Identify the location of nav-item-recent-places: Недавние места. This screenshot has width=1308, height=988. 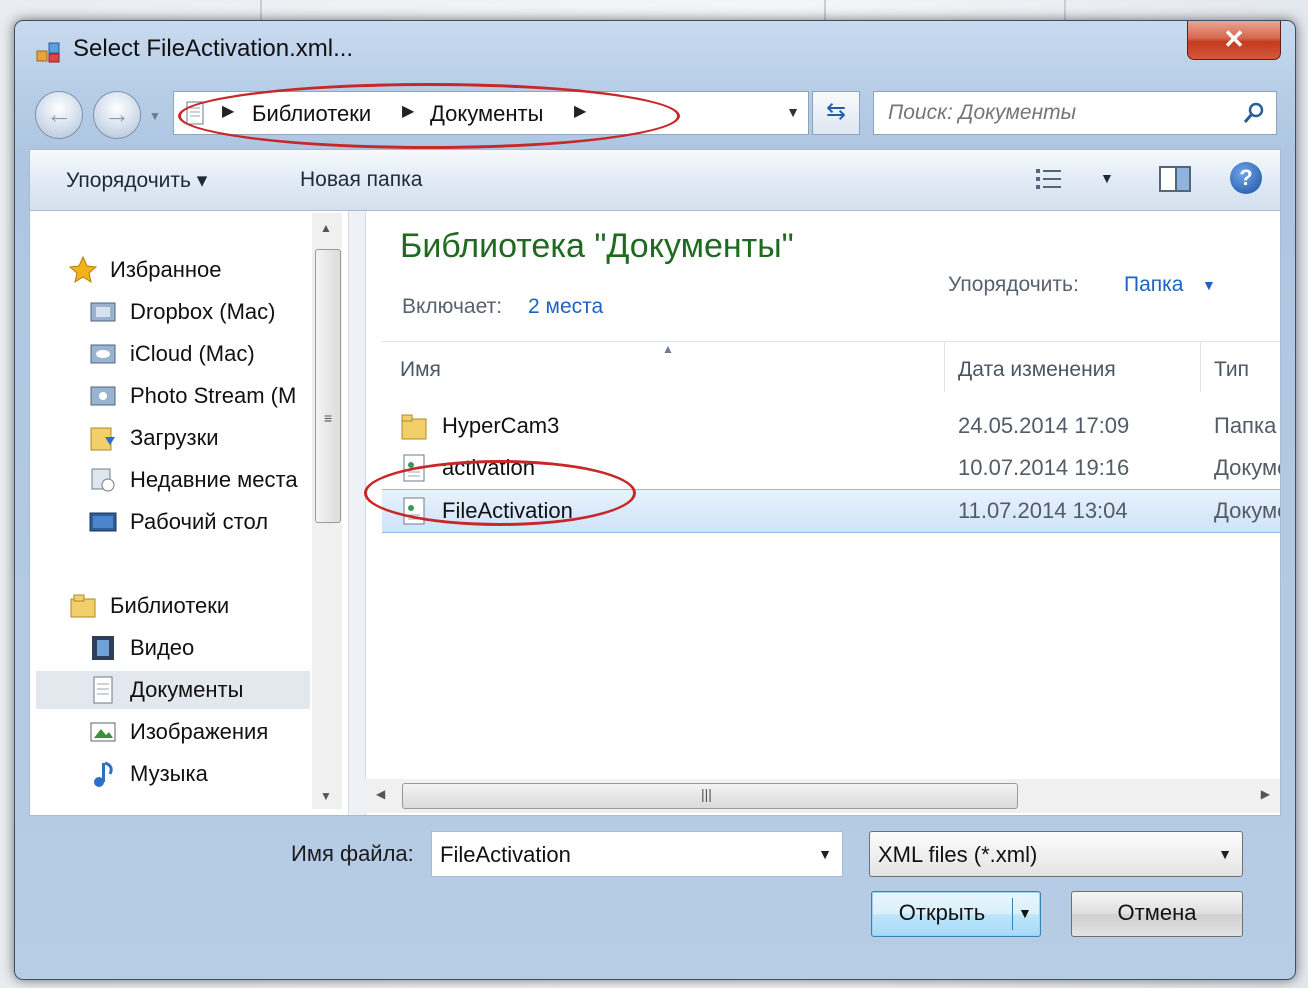
(199, 480).